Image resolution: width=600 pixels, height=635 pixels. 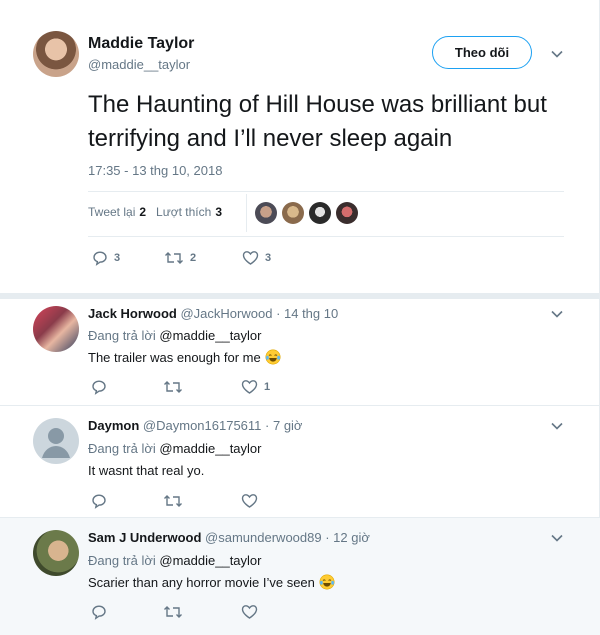 I want to click on reply-actions: 1, so click(x=180, y=387).